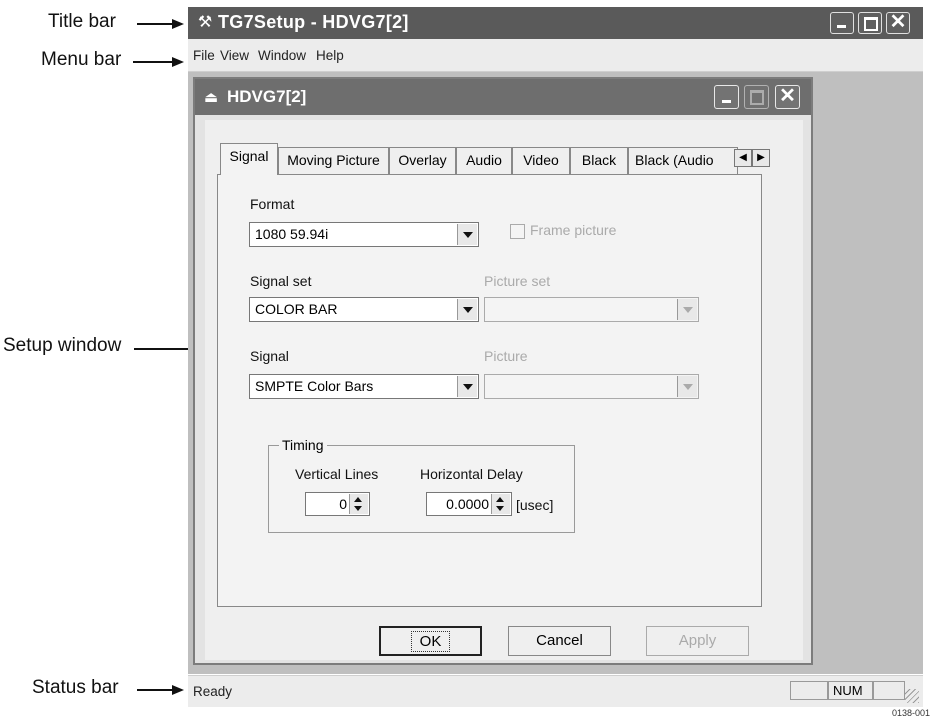  What do you see at coordinates (364, 234) in the screenshot?
I see `format-select: 1080 59.94i` at bounding box center [364, 234].